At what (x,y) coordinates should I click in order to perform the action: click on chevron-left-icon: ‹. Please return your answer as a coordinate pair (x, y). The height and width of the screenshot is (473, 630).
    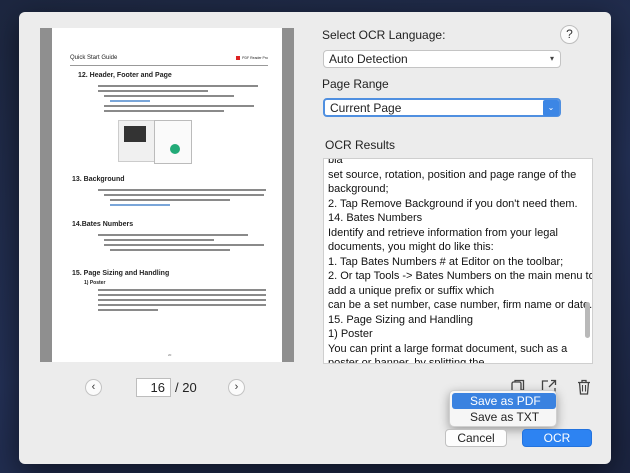
    Looking at the image, I should click on (93, 387).